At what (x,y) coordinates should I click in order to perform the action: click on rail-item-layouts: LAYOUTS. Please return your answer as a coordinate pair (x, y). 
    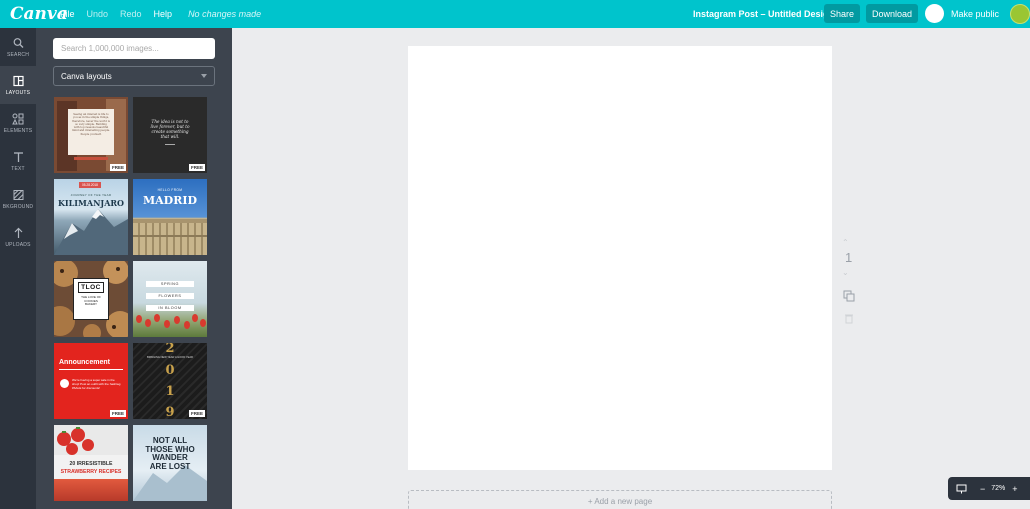
    Looking at the image, I should click on (18, 85).